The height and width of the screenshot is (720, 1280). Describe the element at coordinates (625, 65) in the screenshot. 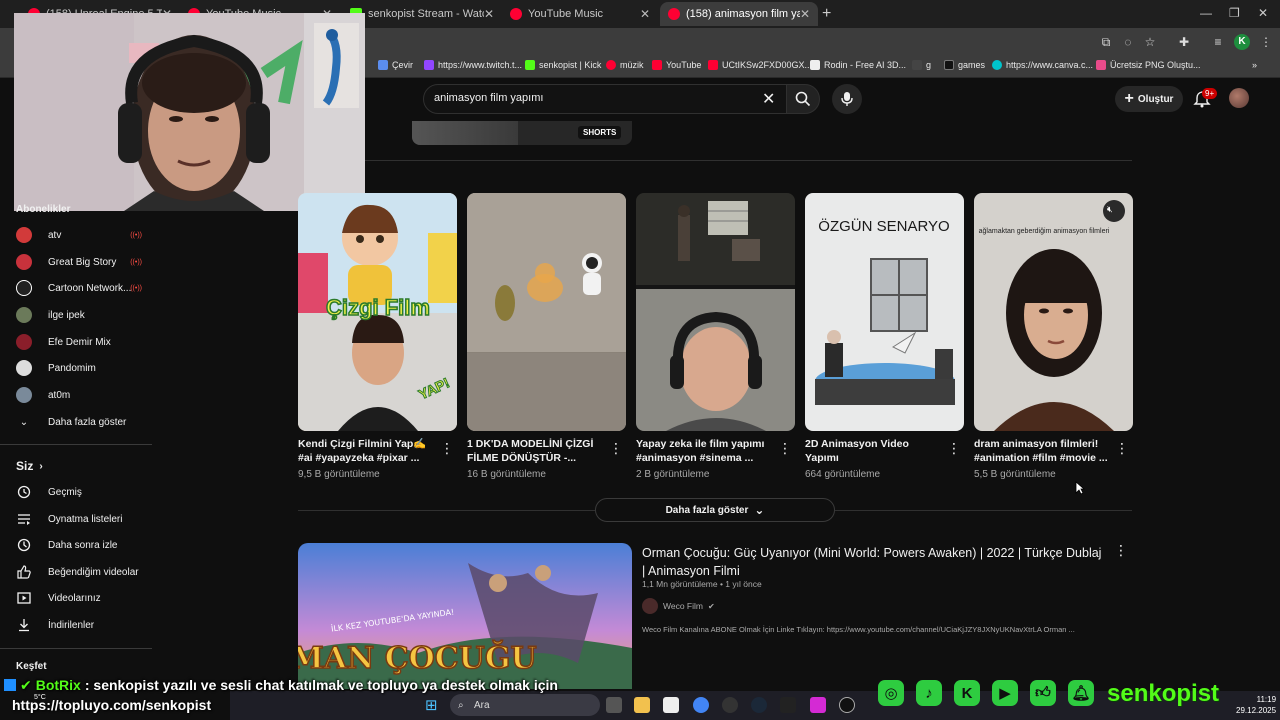

I see `bookmark-item: müzik` at that location.